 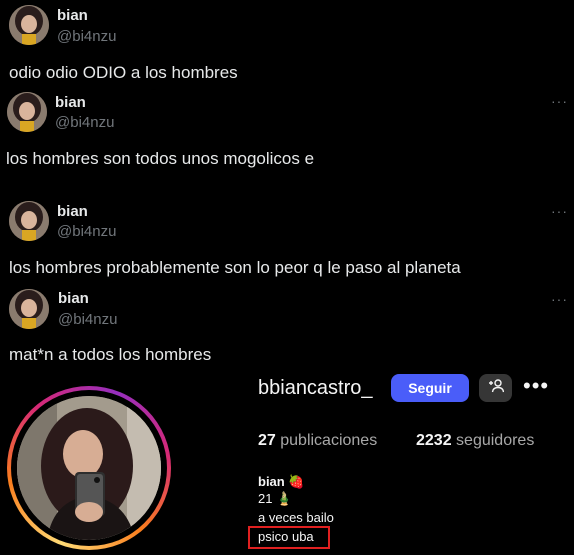 I want to click on posts-count: 27 publicaciones, so click(x=317, y=441).